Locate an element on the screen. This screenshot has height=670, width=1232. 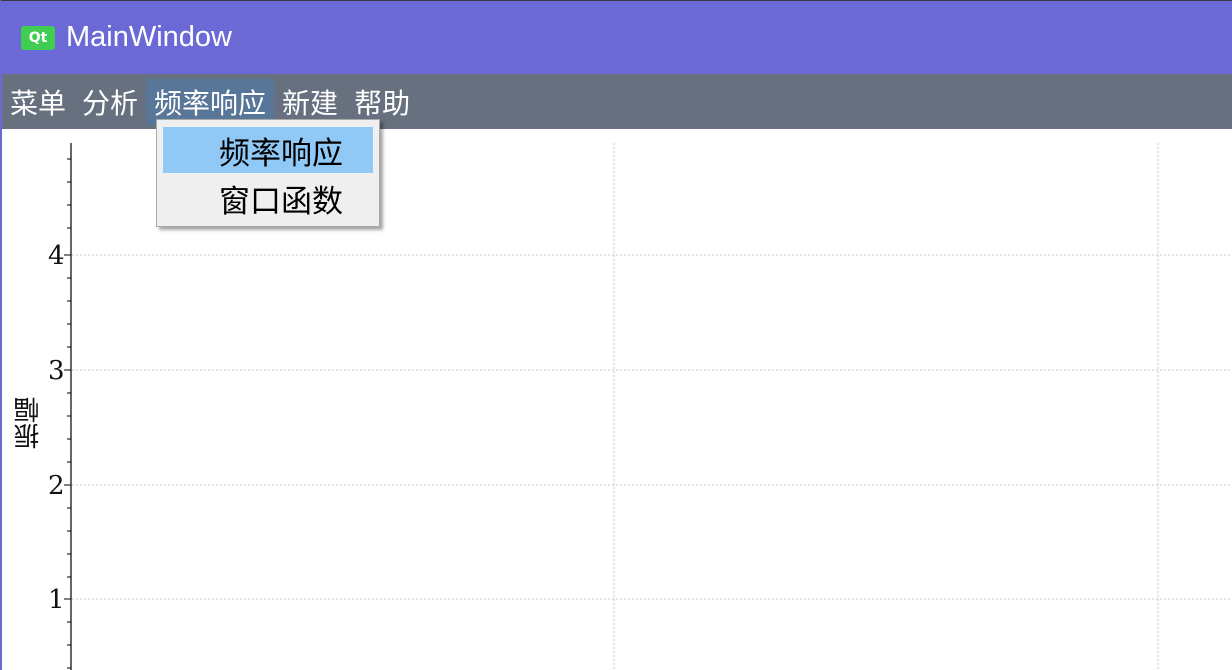
menu-item-menu: 菜单 is located at coordinates (38, 102).